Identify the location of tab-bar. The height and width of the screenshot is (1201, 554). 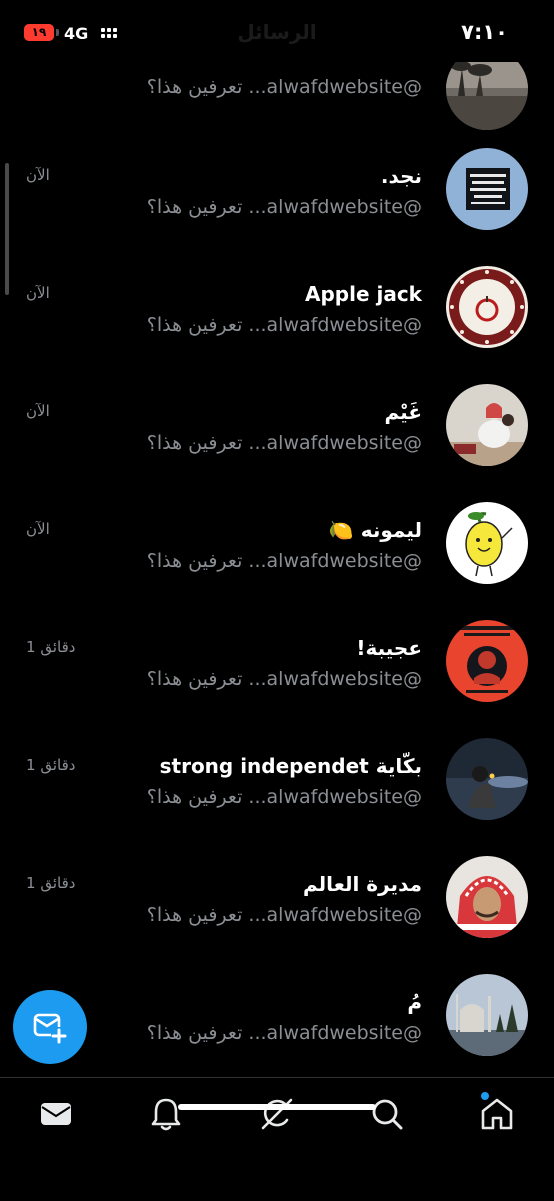
(277, 1139).